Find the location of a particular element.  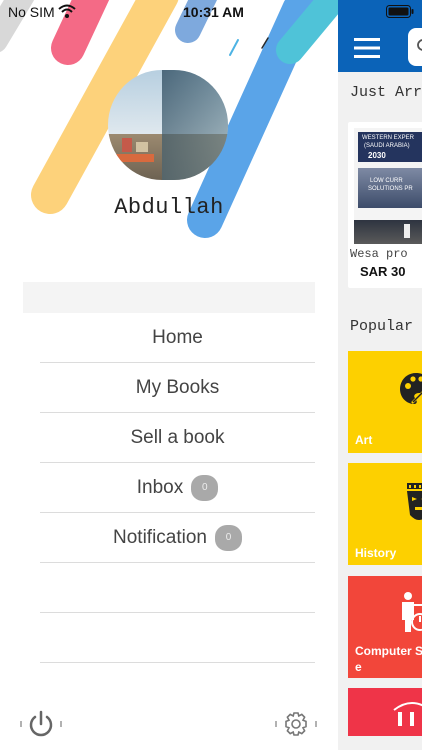

cover-text: (SAUDI ARABIA) is located at coordinates (387, 146).